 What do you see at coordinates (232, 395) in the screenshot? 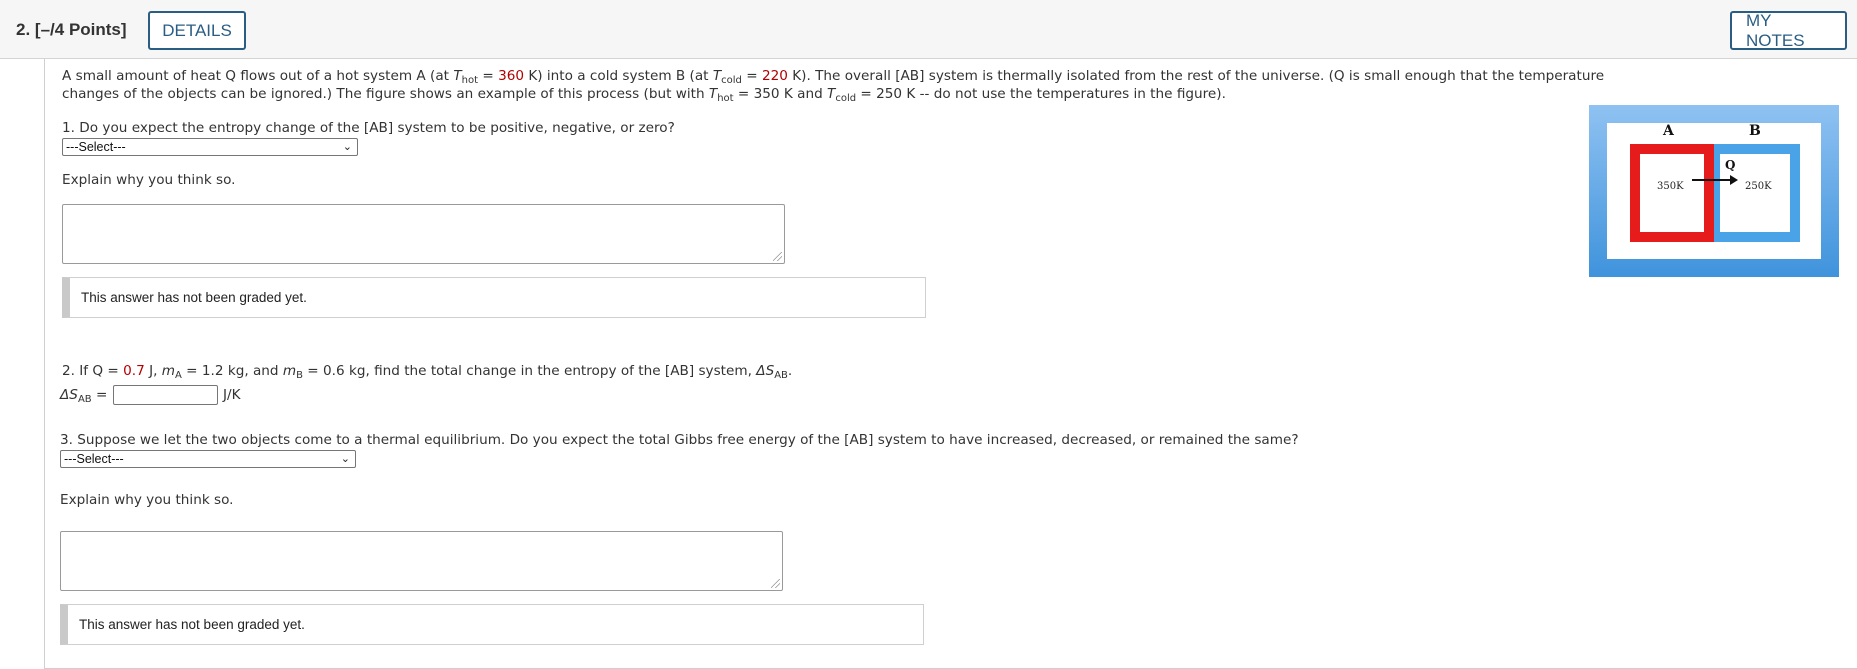
I see `part2-unit: J/K` at bounding box center [232, 395].